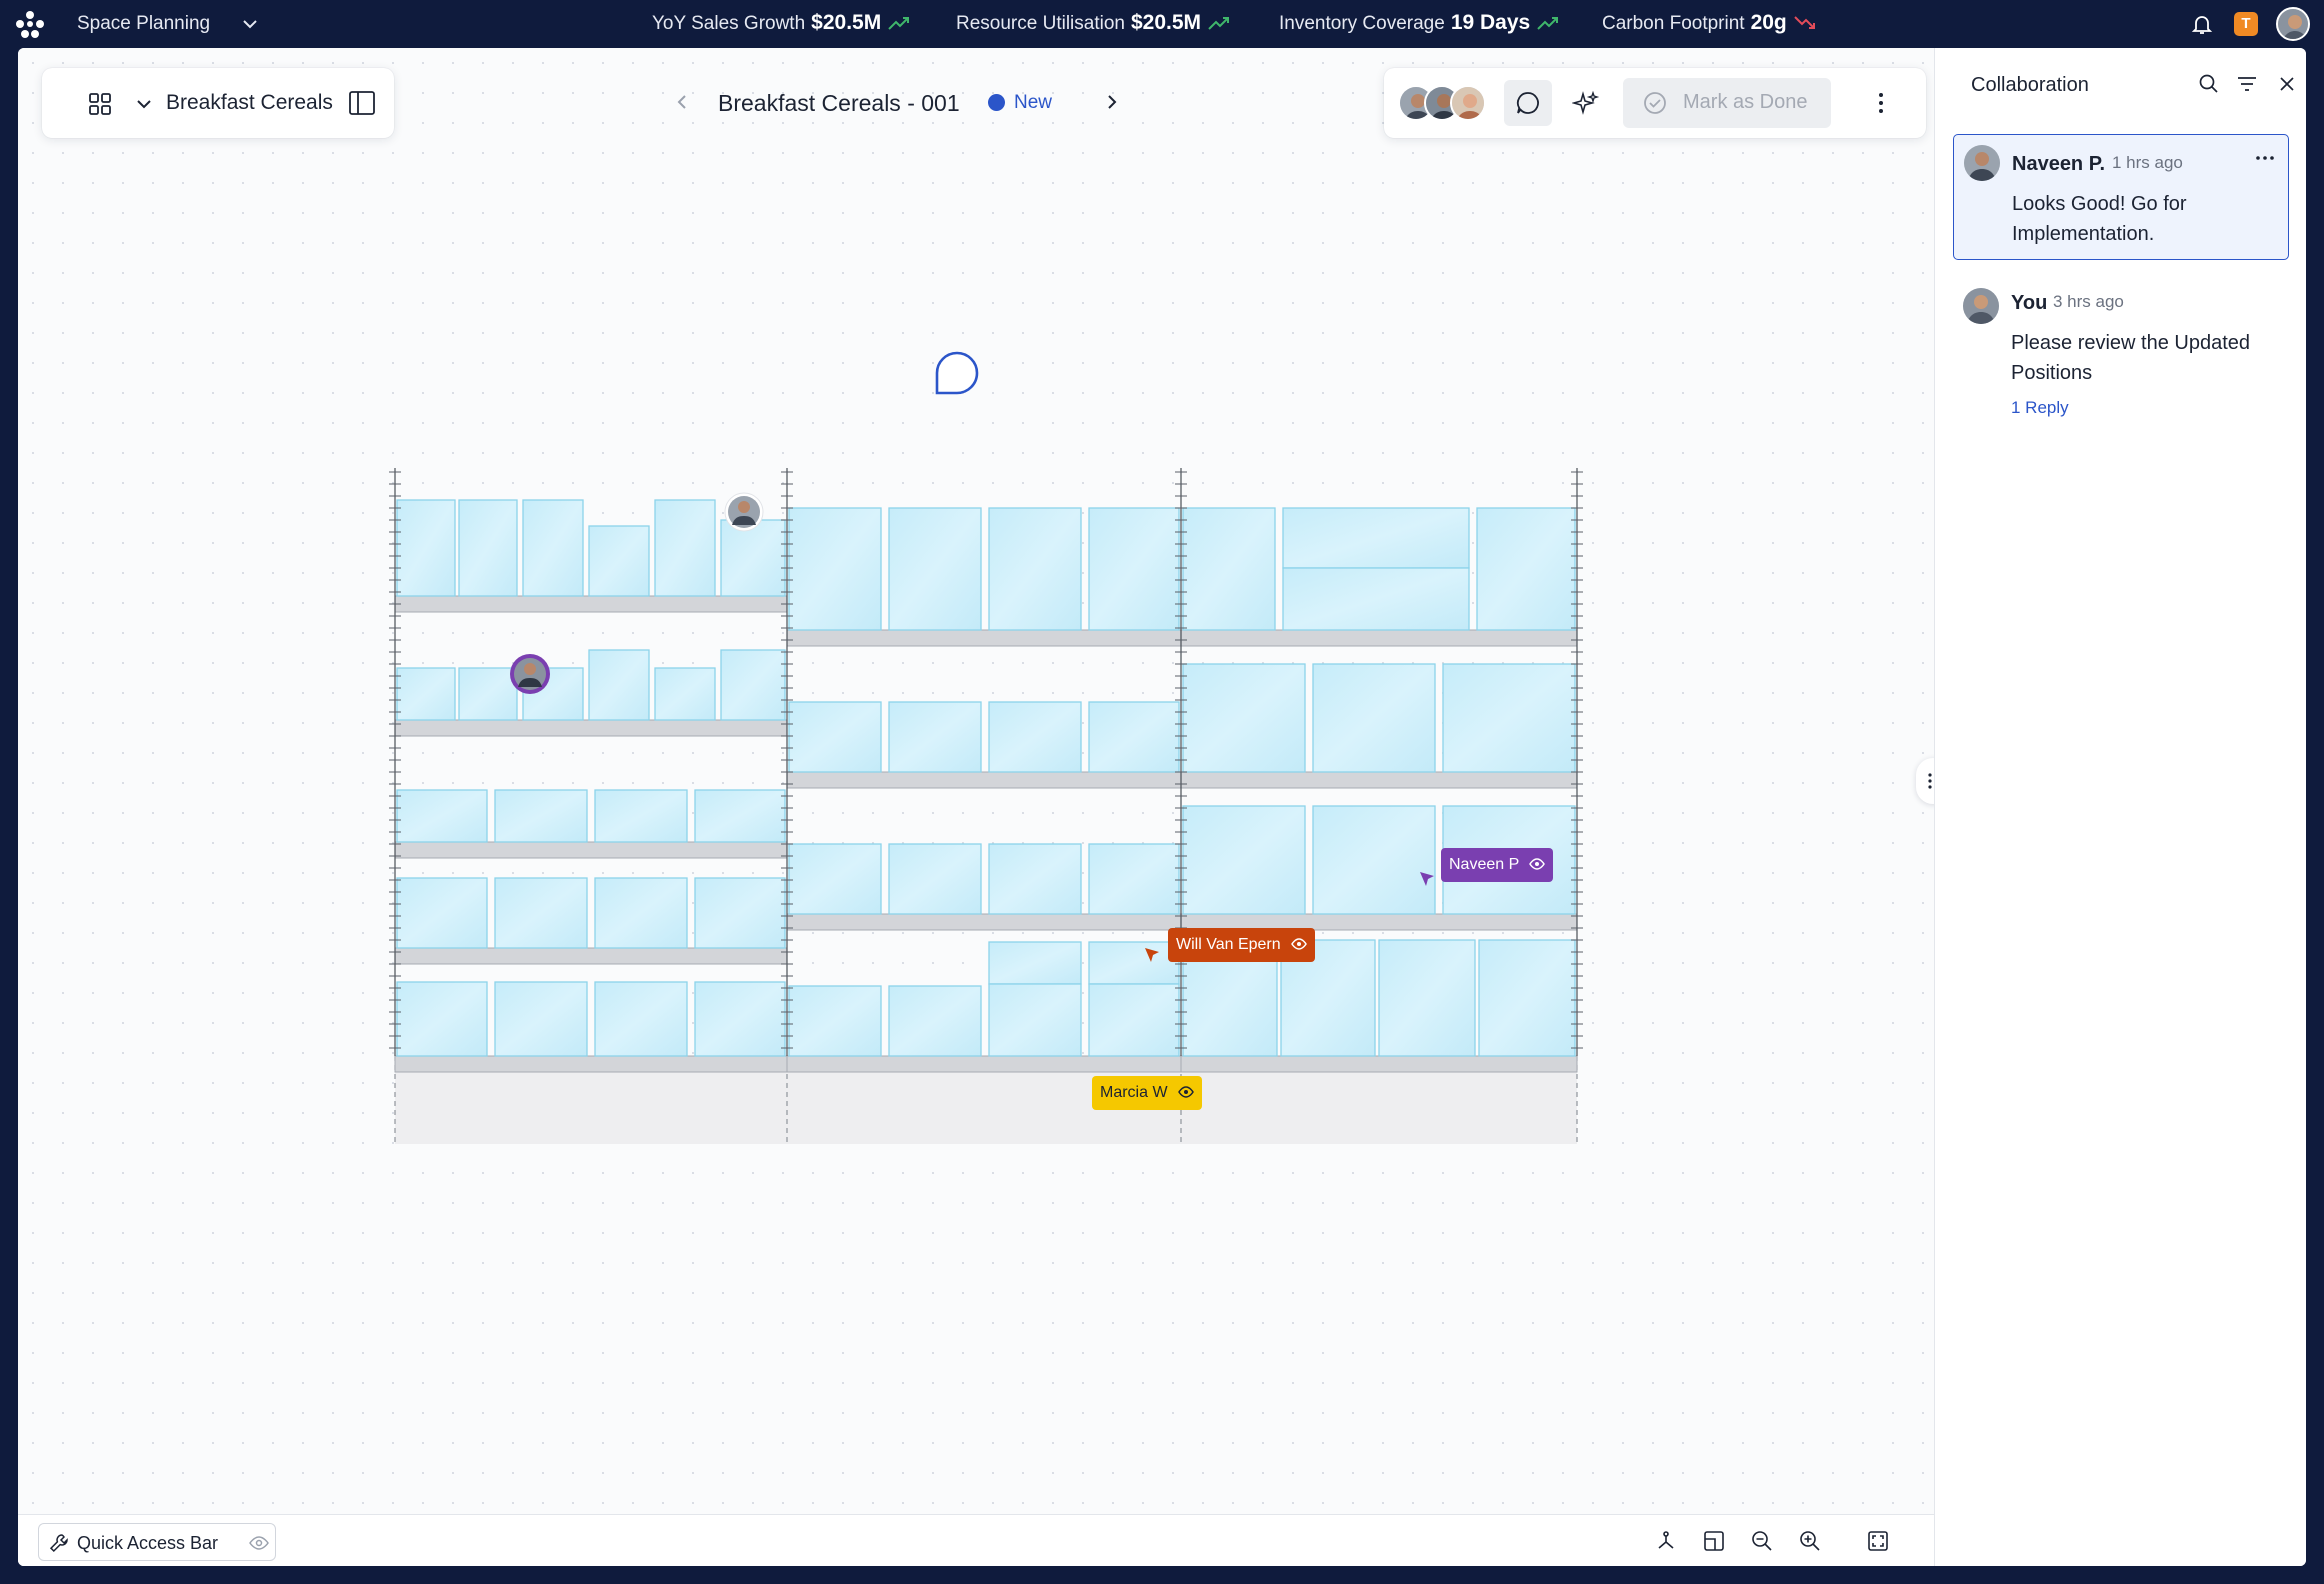 This screenshot has height=1584, width=2324. What do you see at coordinates (2040, 408) in the screenshot?
I see `reply-link: 1 Reply` at bounding box center [2040, 408].